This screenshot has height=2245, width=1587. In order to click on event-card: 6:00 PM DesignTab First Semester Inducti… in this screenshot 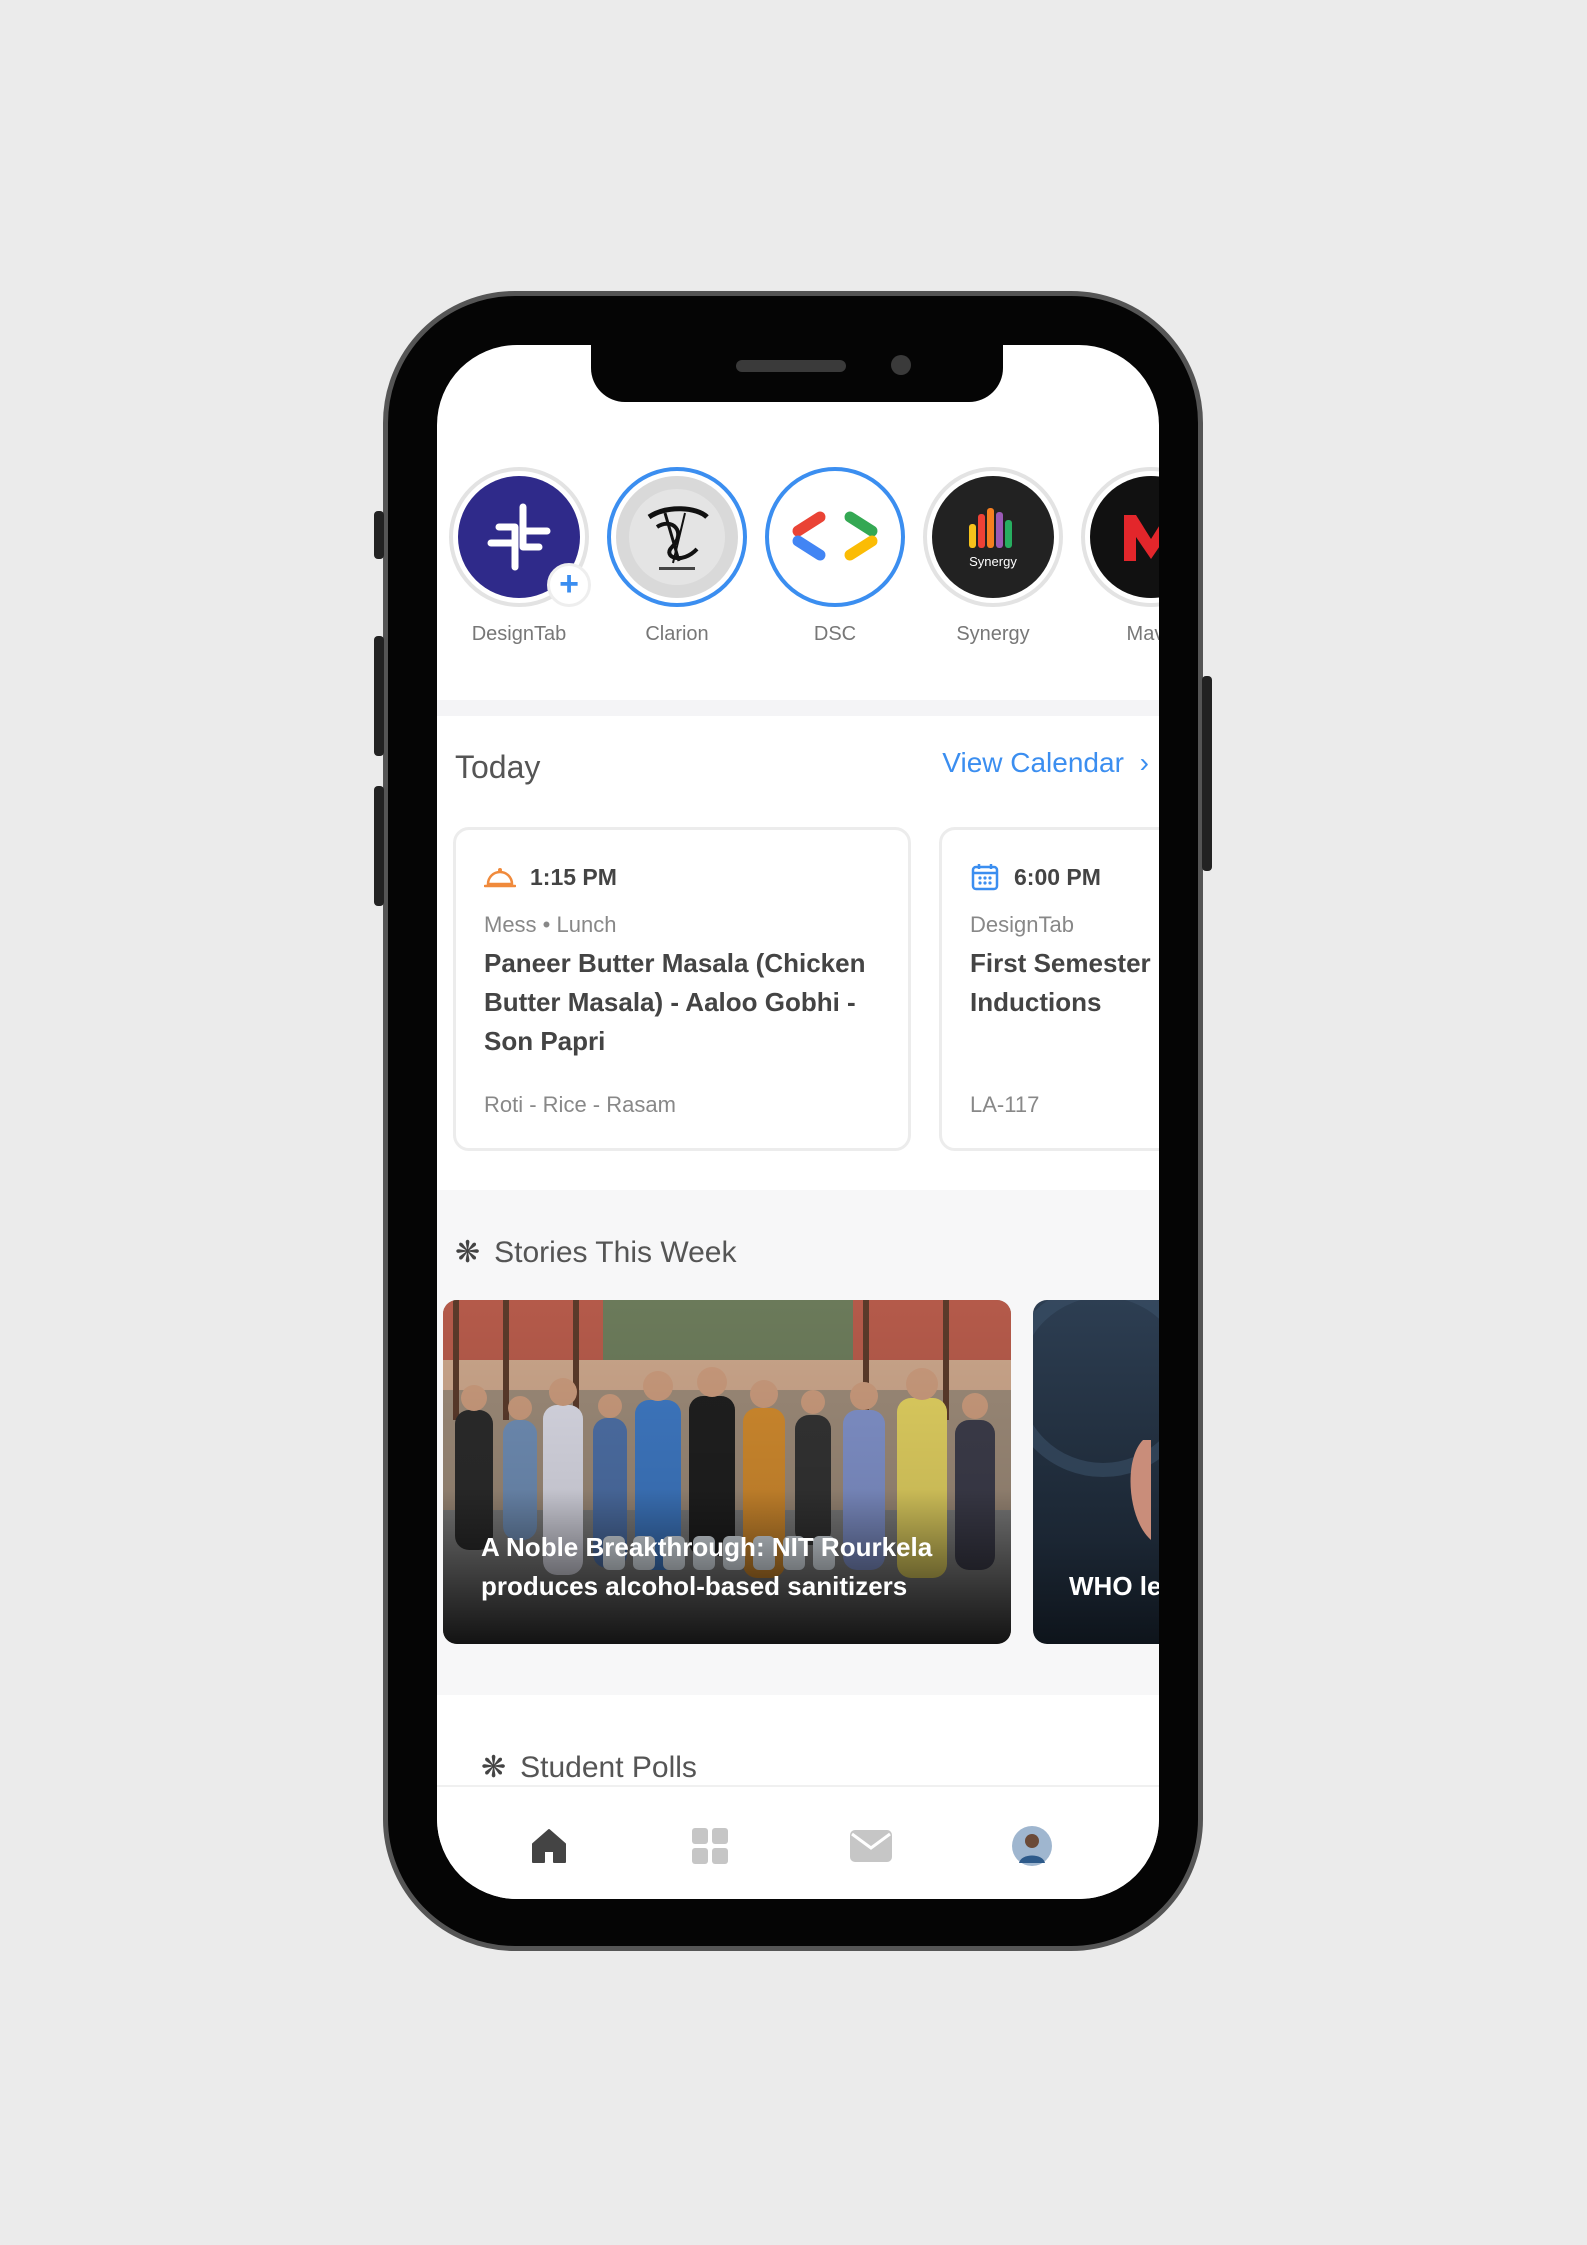, I will do `click(1049, 989)`.